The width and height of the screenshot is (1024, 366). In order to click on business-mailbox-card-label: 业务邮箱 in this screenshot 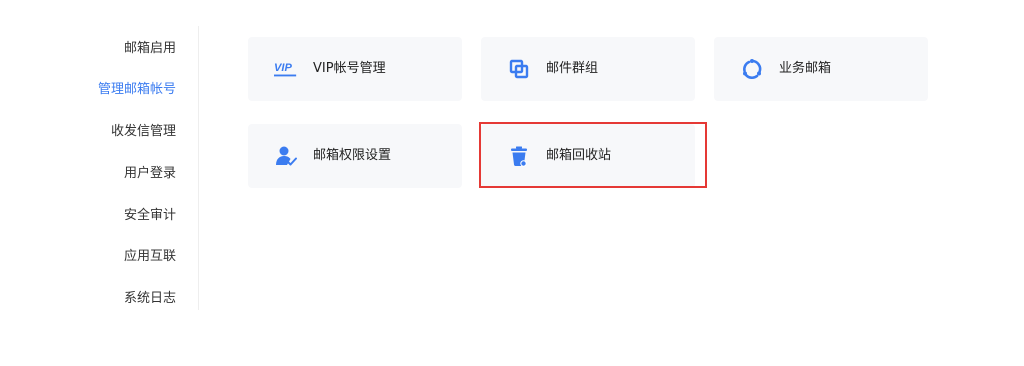, I will do `click(805, 68)`.